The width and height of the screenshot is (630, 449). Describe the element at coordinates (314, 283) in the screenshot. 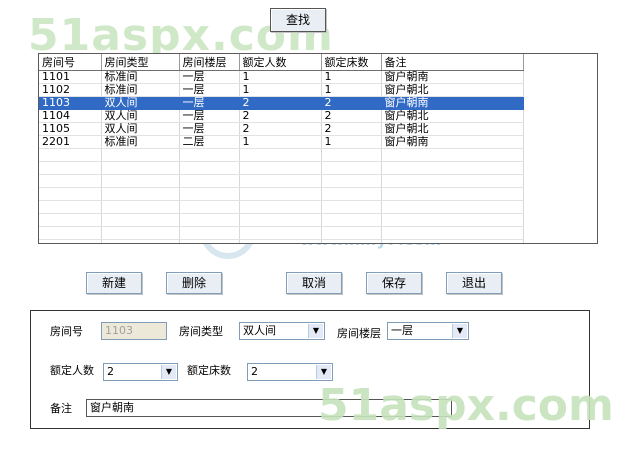

I see `cancel-button: 取消` at that location.